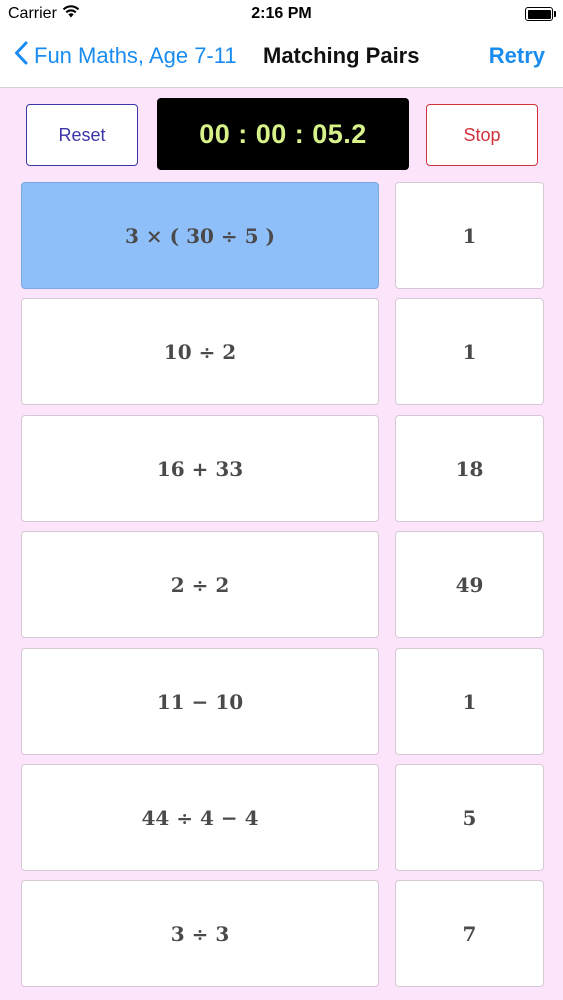  What do you see at coordinates (482, 135) in the screenshot?
I see `stop-button: Stop` at bounding box center [482, 135].